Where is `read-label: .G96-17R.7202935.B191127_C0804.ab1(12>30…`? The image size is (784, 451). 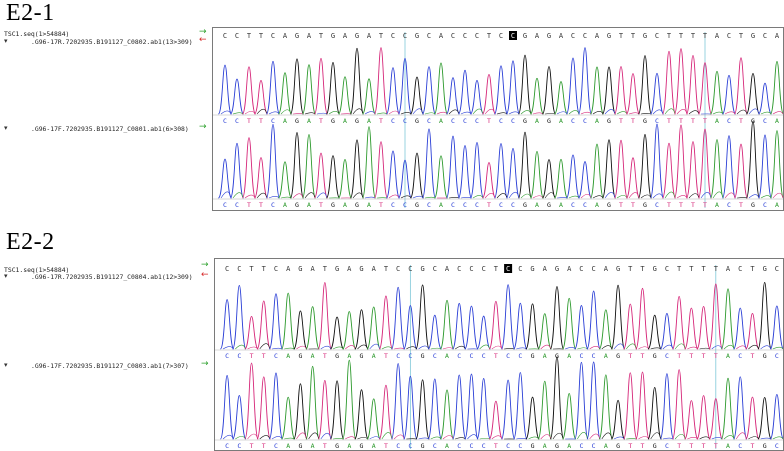 read-label: .G96-17R.7202935.B191127_C0804.ab1(12>30… is located at coordinates (112, 277).